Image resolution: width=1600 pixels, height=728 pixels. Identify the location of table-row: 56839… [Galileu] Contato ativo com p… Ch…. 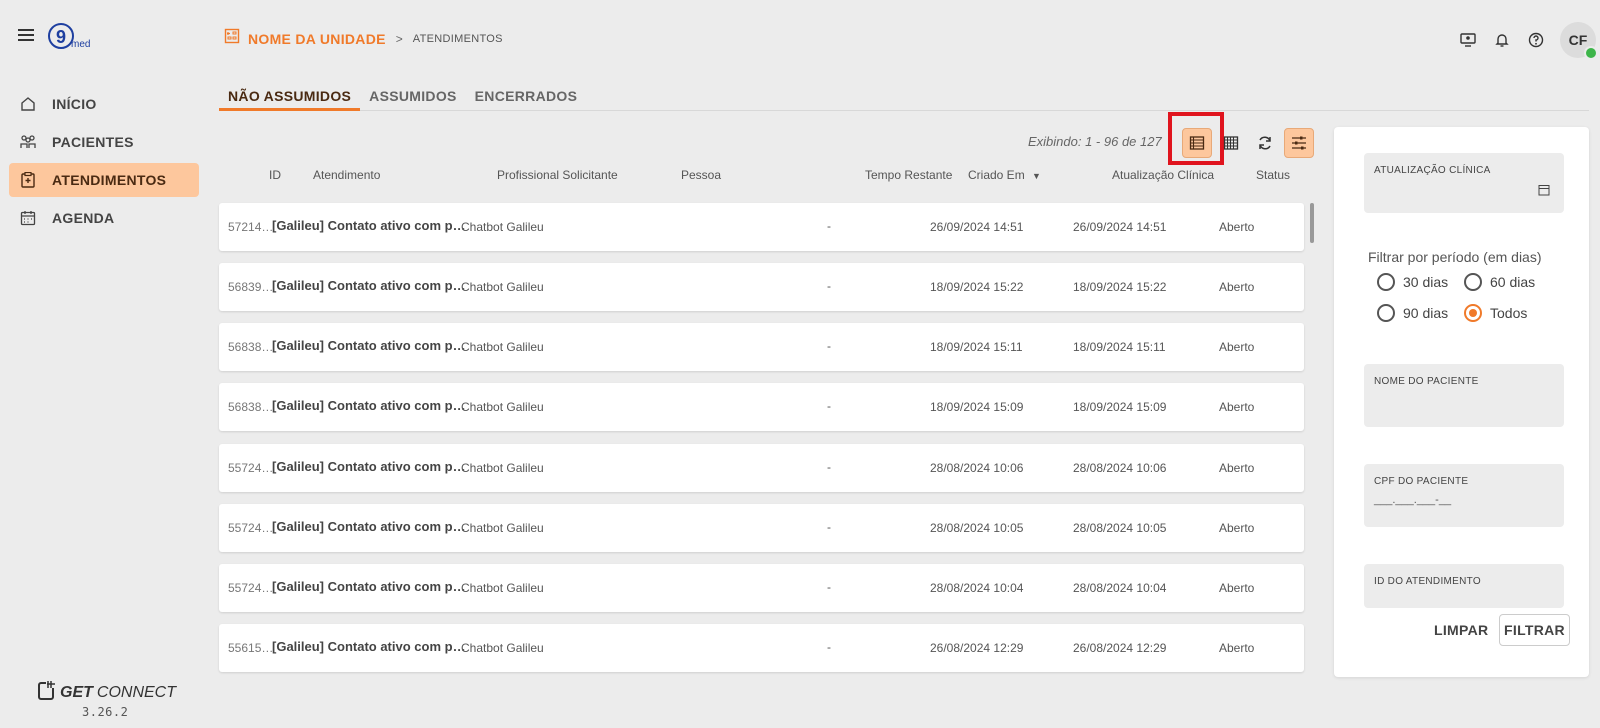
(761, 287).